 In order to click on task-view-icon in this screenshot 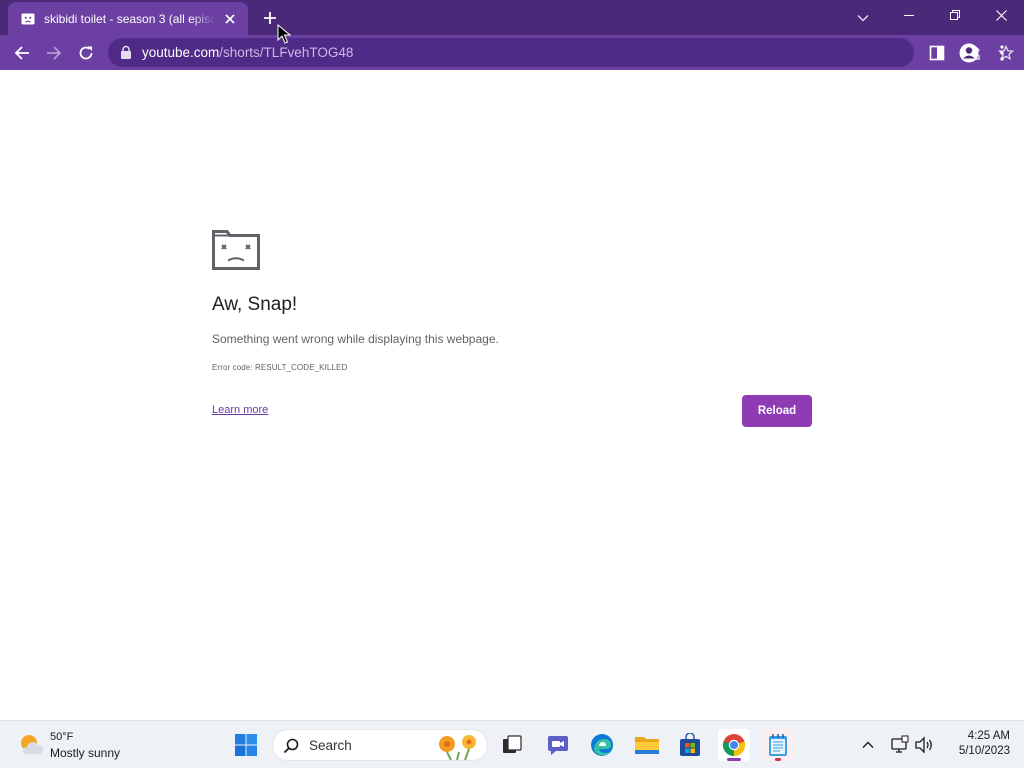, I will do `click(512, 744)`.